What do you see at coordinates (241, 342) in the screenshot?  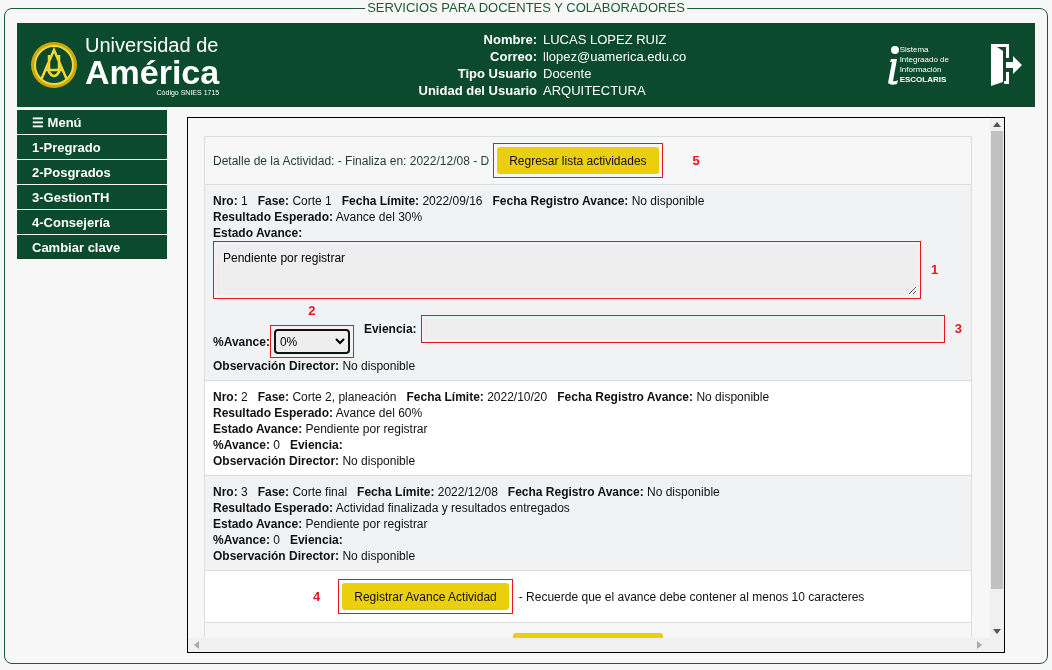 I see `field-label: %Avance:` at bounding box center [241, 342].